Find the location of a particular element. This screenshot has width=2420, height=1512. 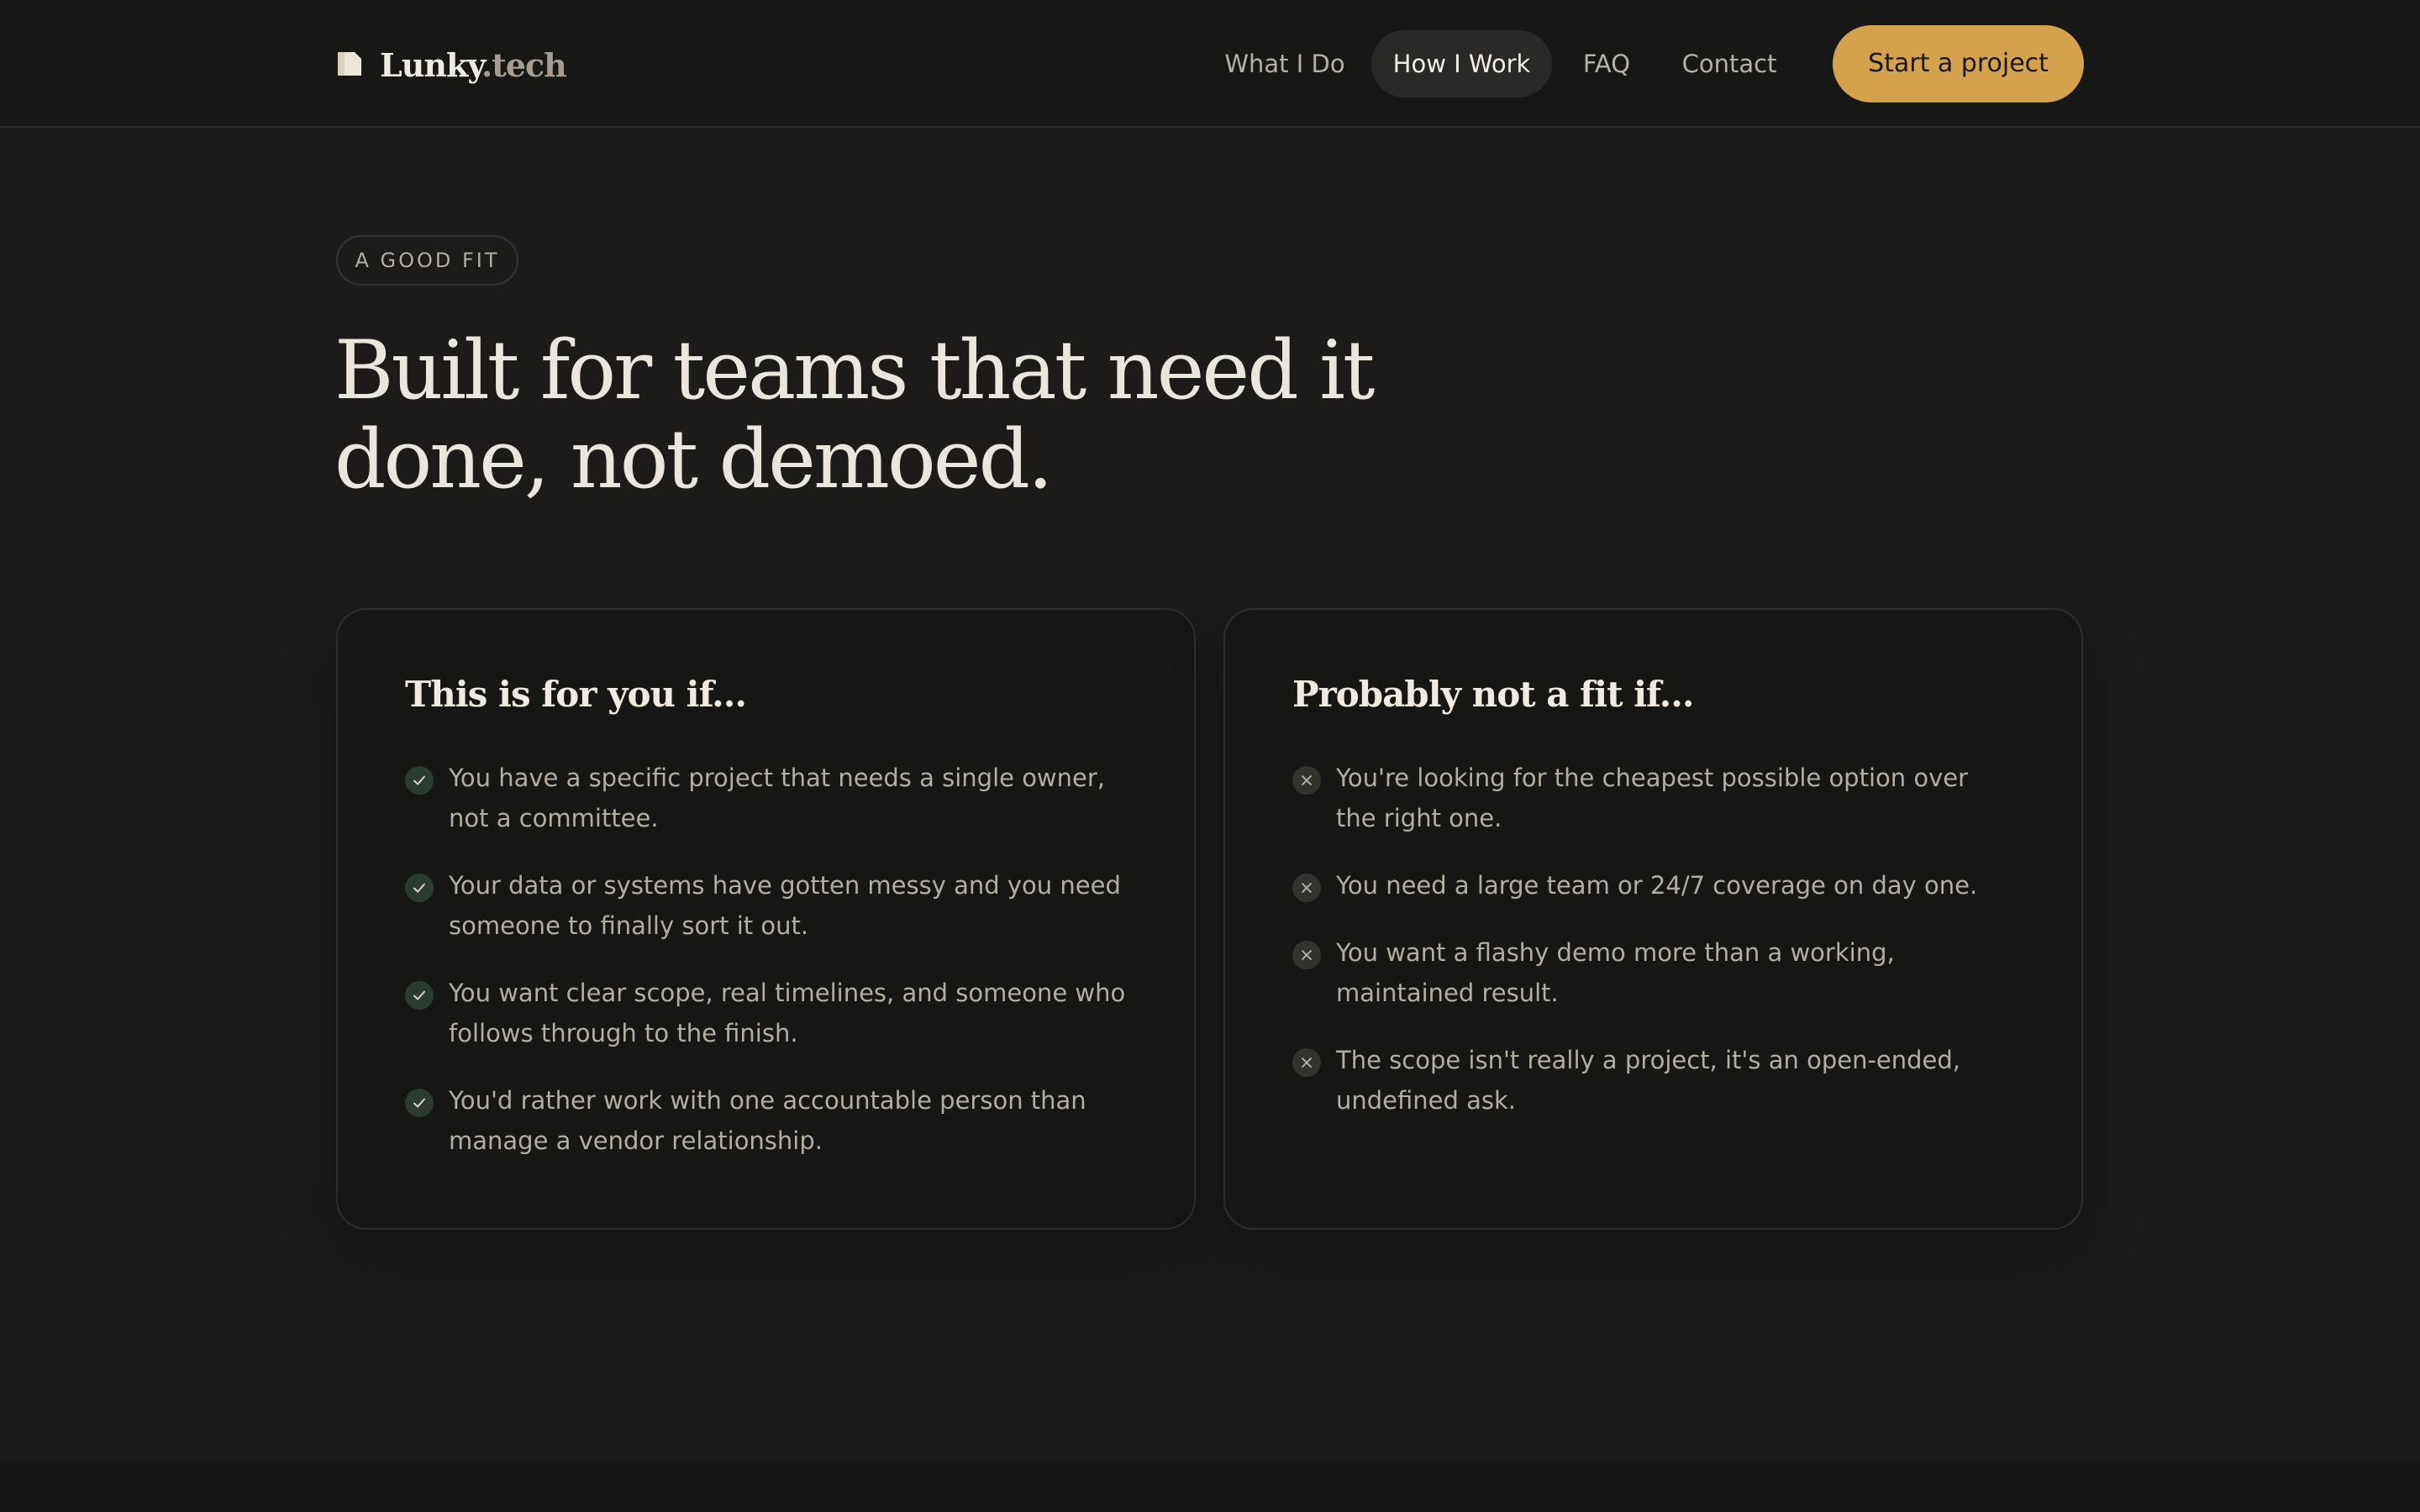

nav-what-i-do: What I Do is located at coordinates (1285, 63).